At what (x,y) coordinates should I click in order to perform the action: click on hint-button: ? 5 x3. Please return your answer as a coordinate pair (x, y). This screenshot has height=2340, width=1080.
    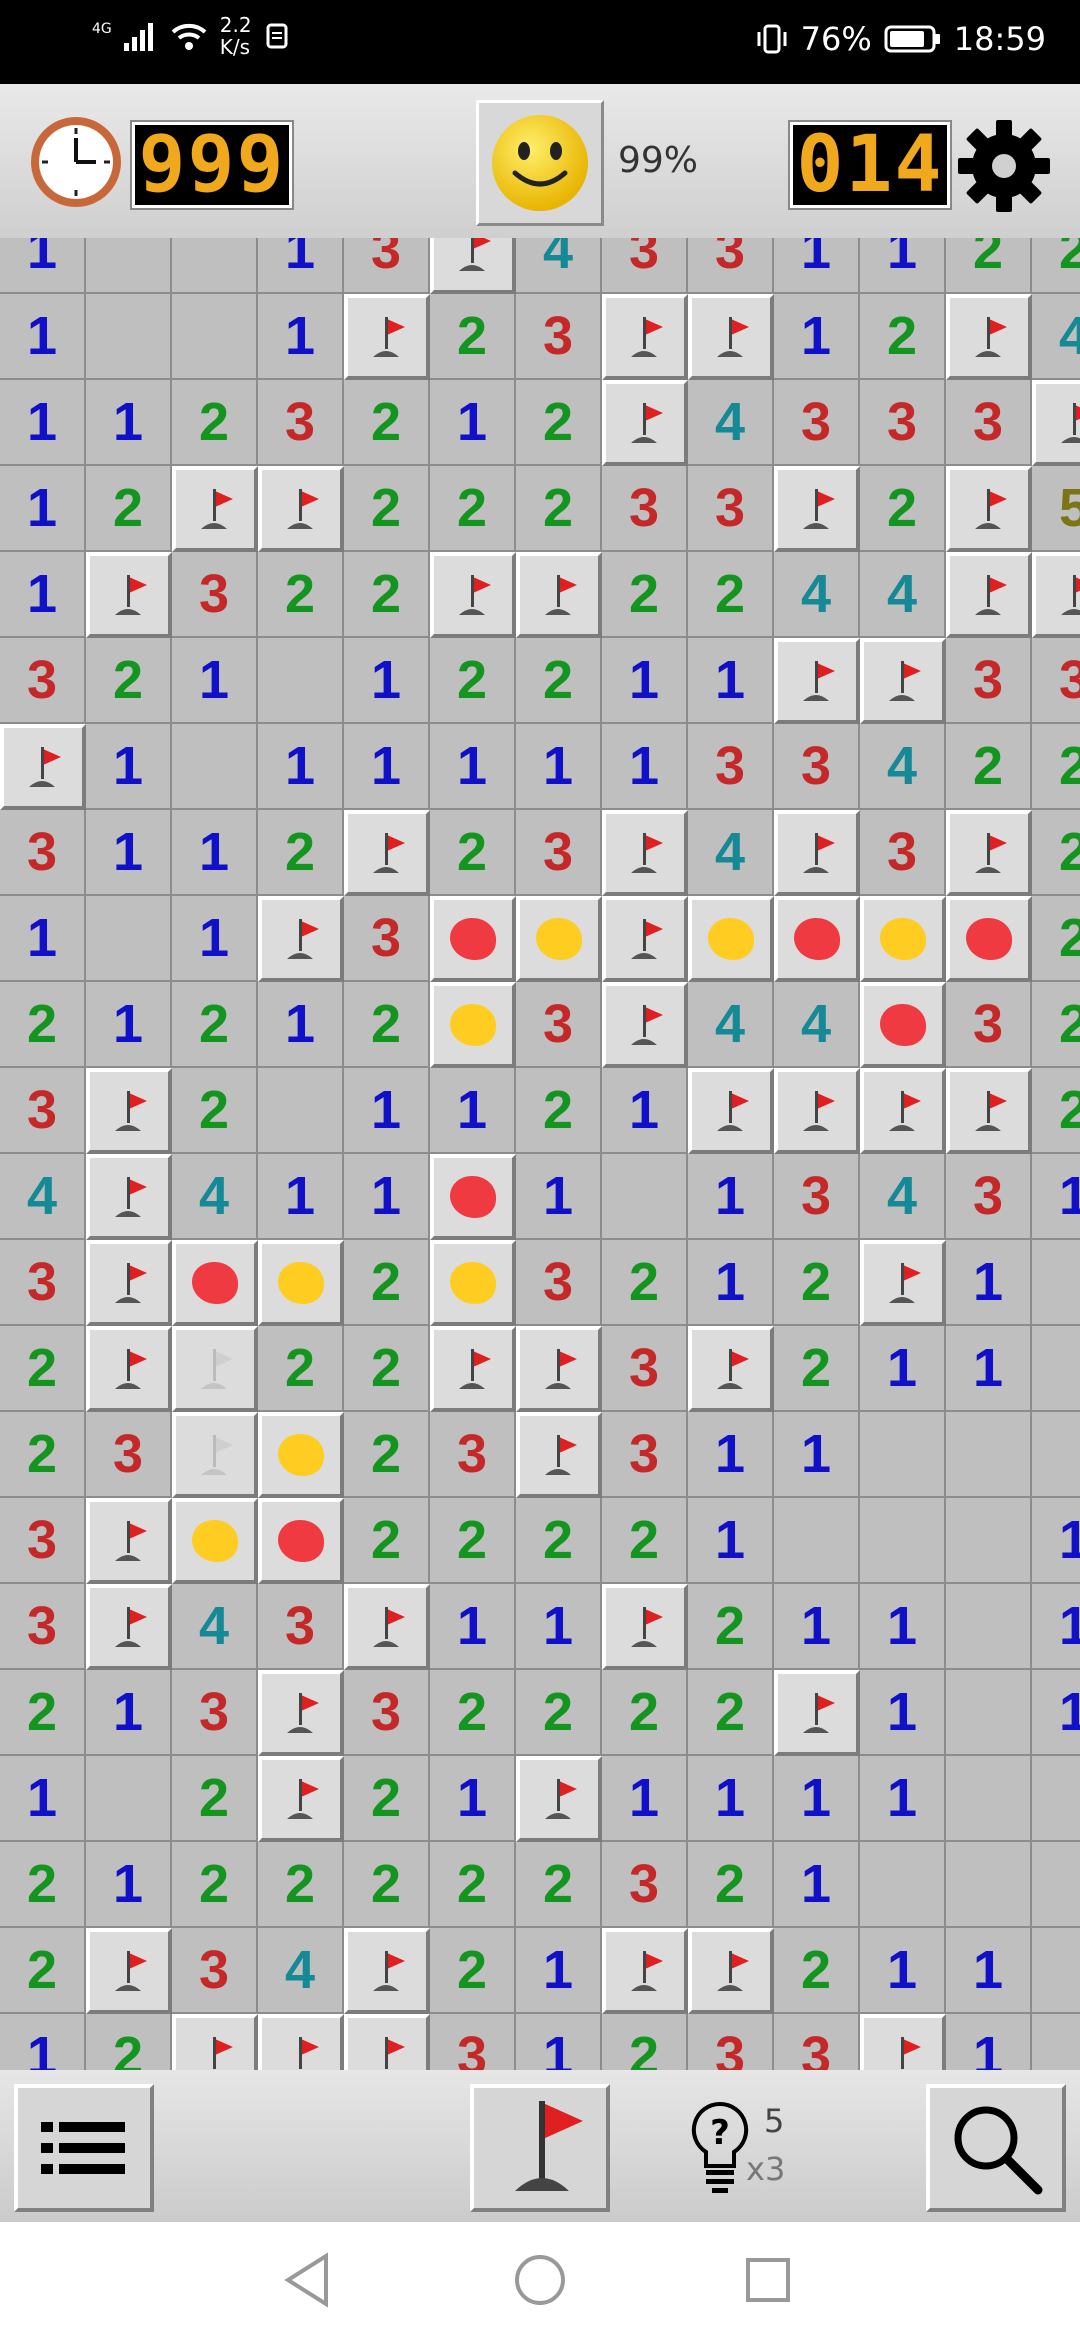
    Looking at the image, I should click on (750, 2155).